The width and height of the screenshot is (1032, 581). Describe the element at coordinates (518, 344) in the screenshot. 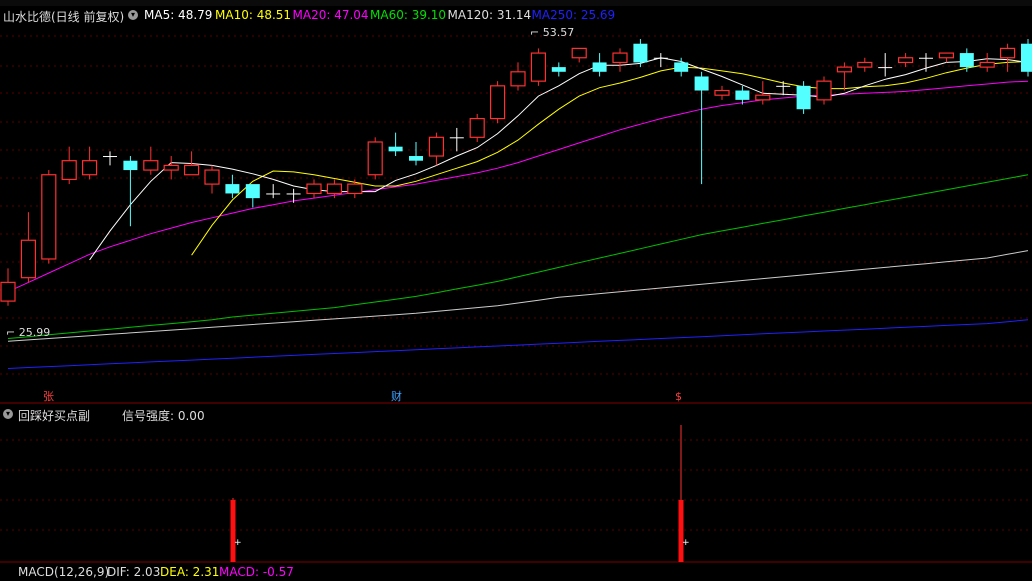

I see `ma250-line` at that location.